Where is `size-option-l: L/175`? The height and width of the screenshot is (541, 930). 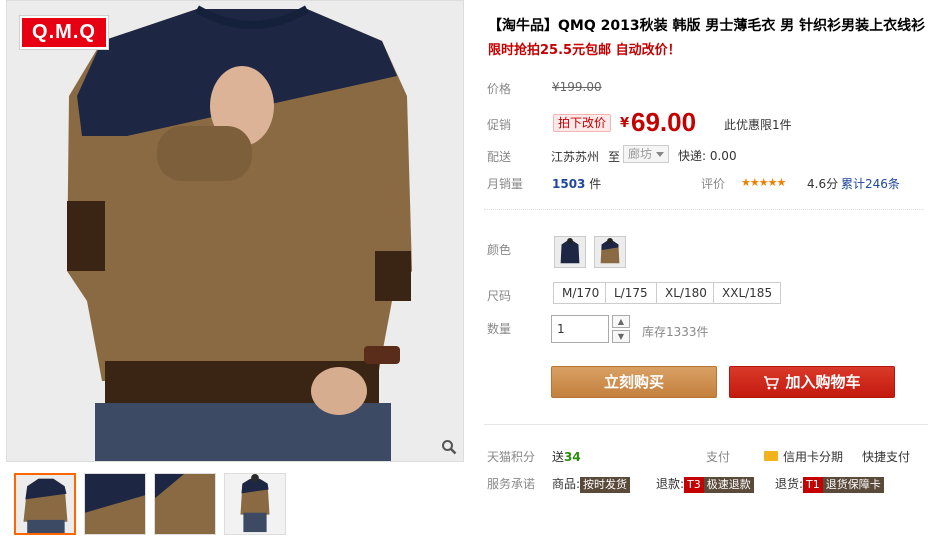 size-option-l: L/175 is located at coordinates (631, 293).